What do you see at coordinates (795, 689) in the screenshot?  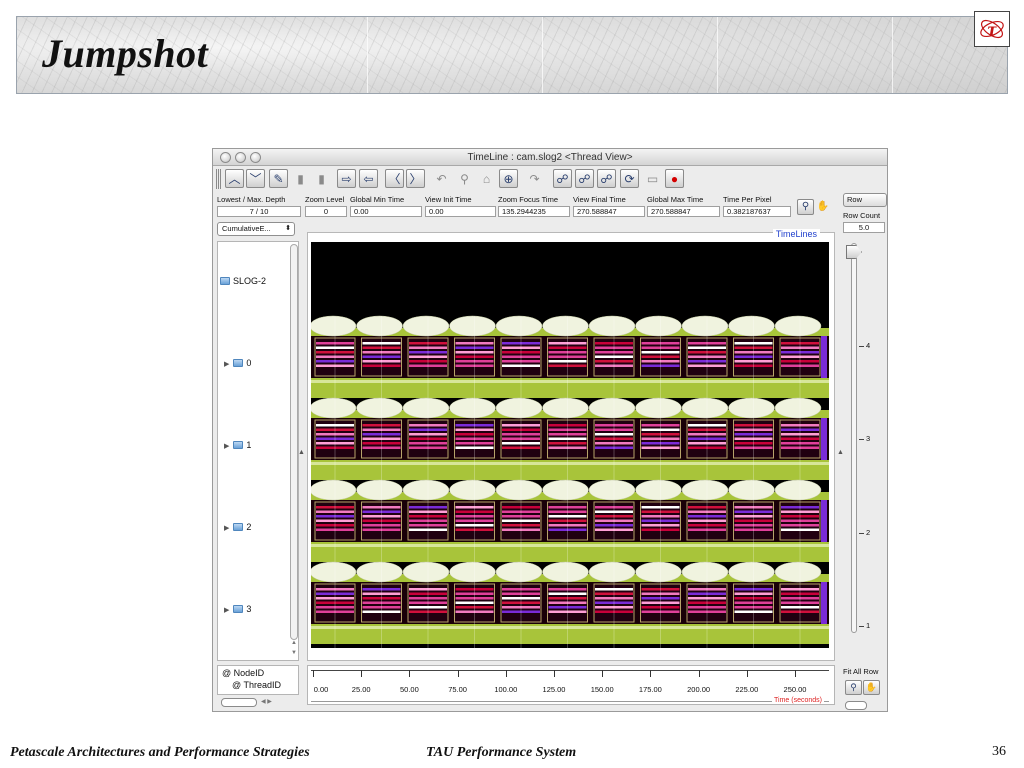 I see `axis-tick-label: 250.00` at bounding box center [795, 689].